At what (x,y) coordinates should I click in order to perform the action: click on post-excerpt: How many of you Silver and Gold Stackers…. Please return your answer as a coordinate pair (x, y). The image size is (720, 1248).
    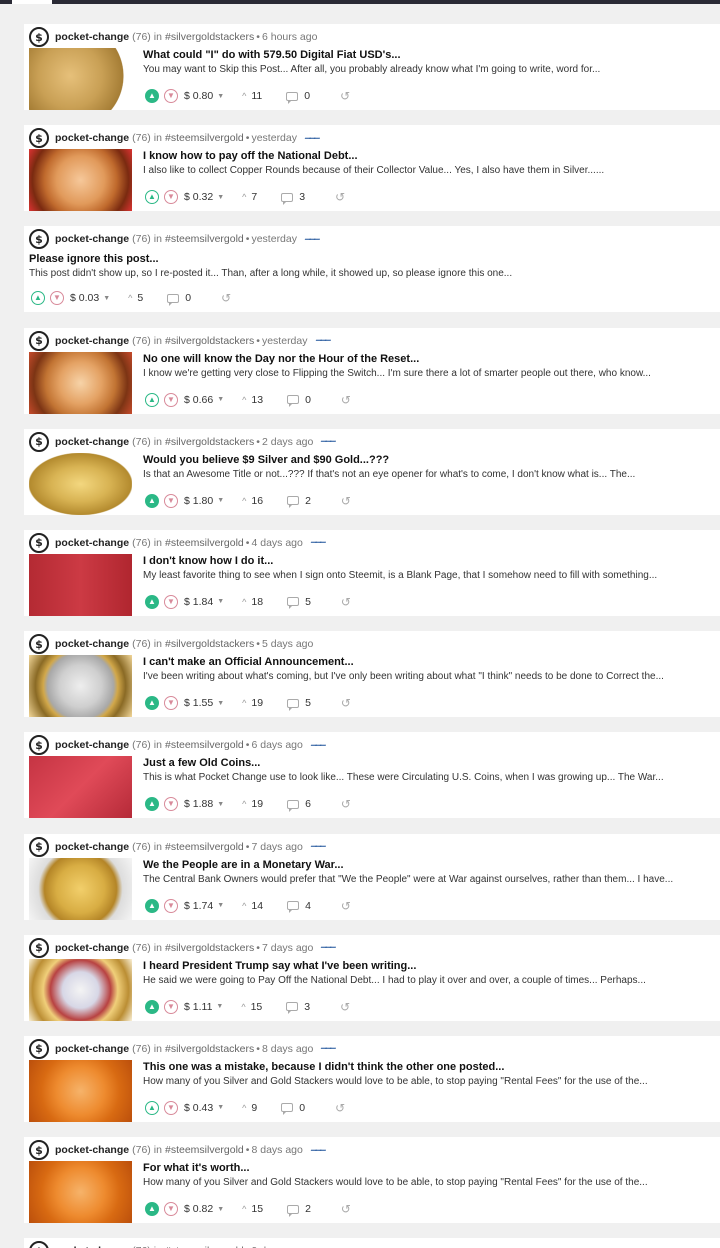
    Looking at the image, I should click on (427, 1081).